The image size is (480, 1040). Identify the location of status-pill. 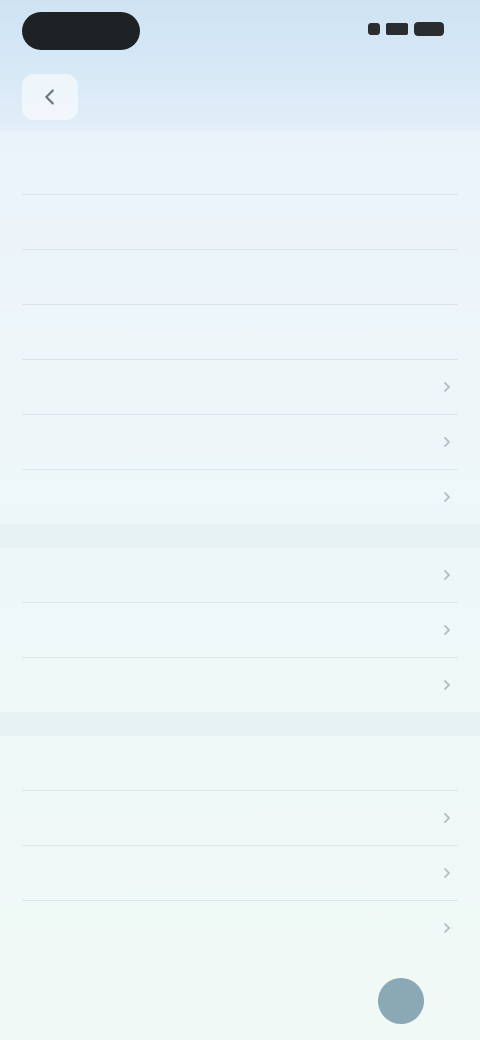
(81, 31).